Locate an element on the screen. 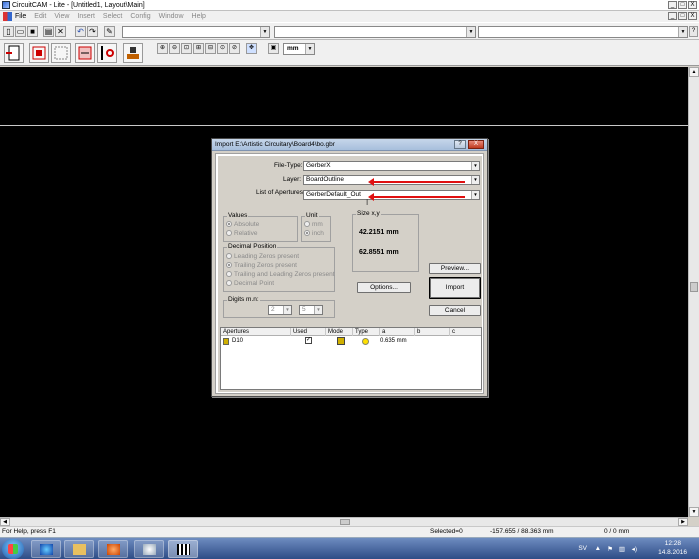 The width and height of the screenshot is (699, 559). window-controls: _ □ X is located at coordinates (682, 5).